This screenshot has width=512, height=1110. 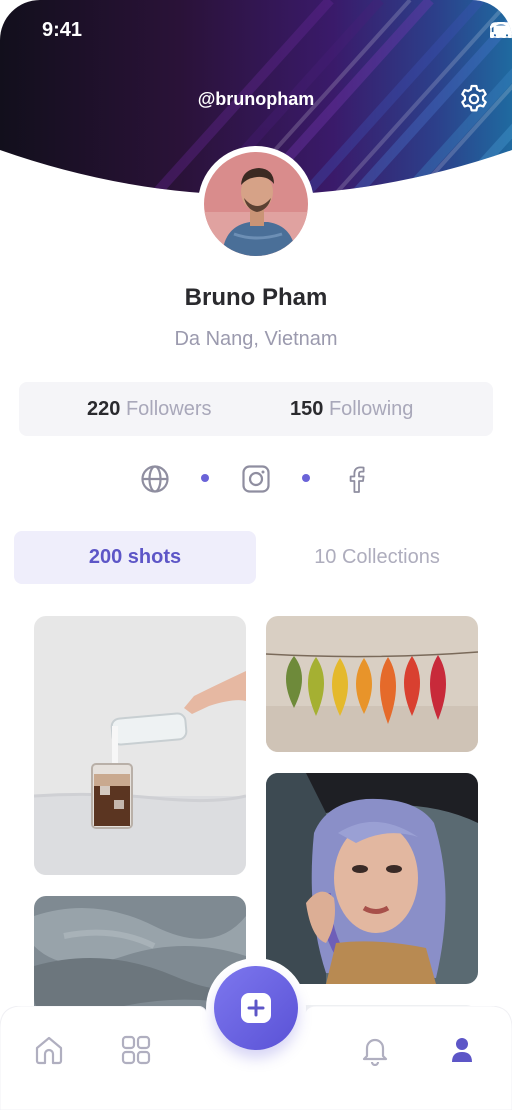 I want to click on status-time: 9:41, so click(x=62, y=30).